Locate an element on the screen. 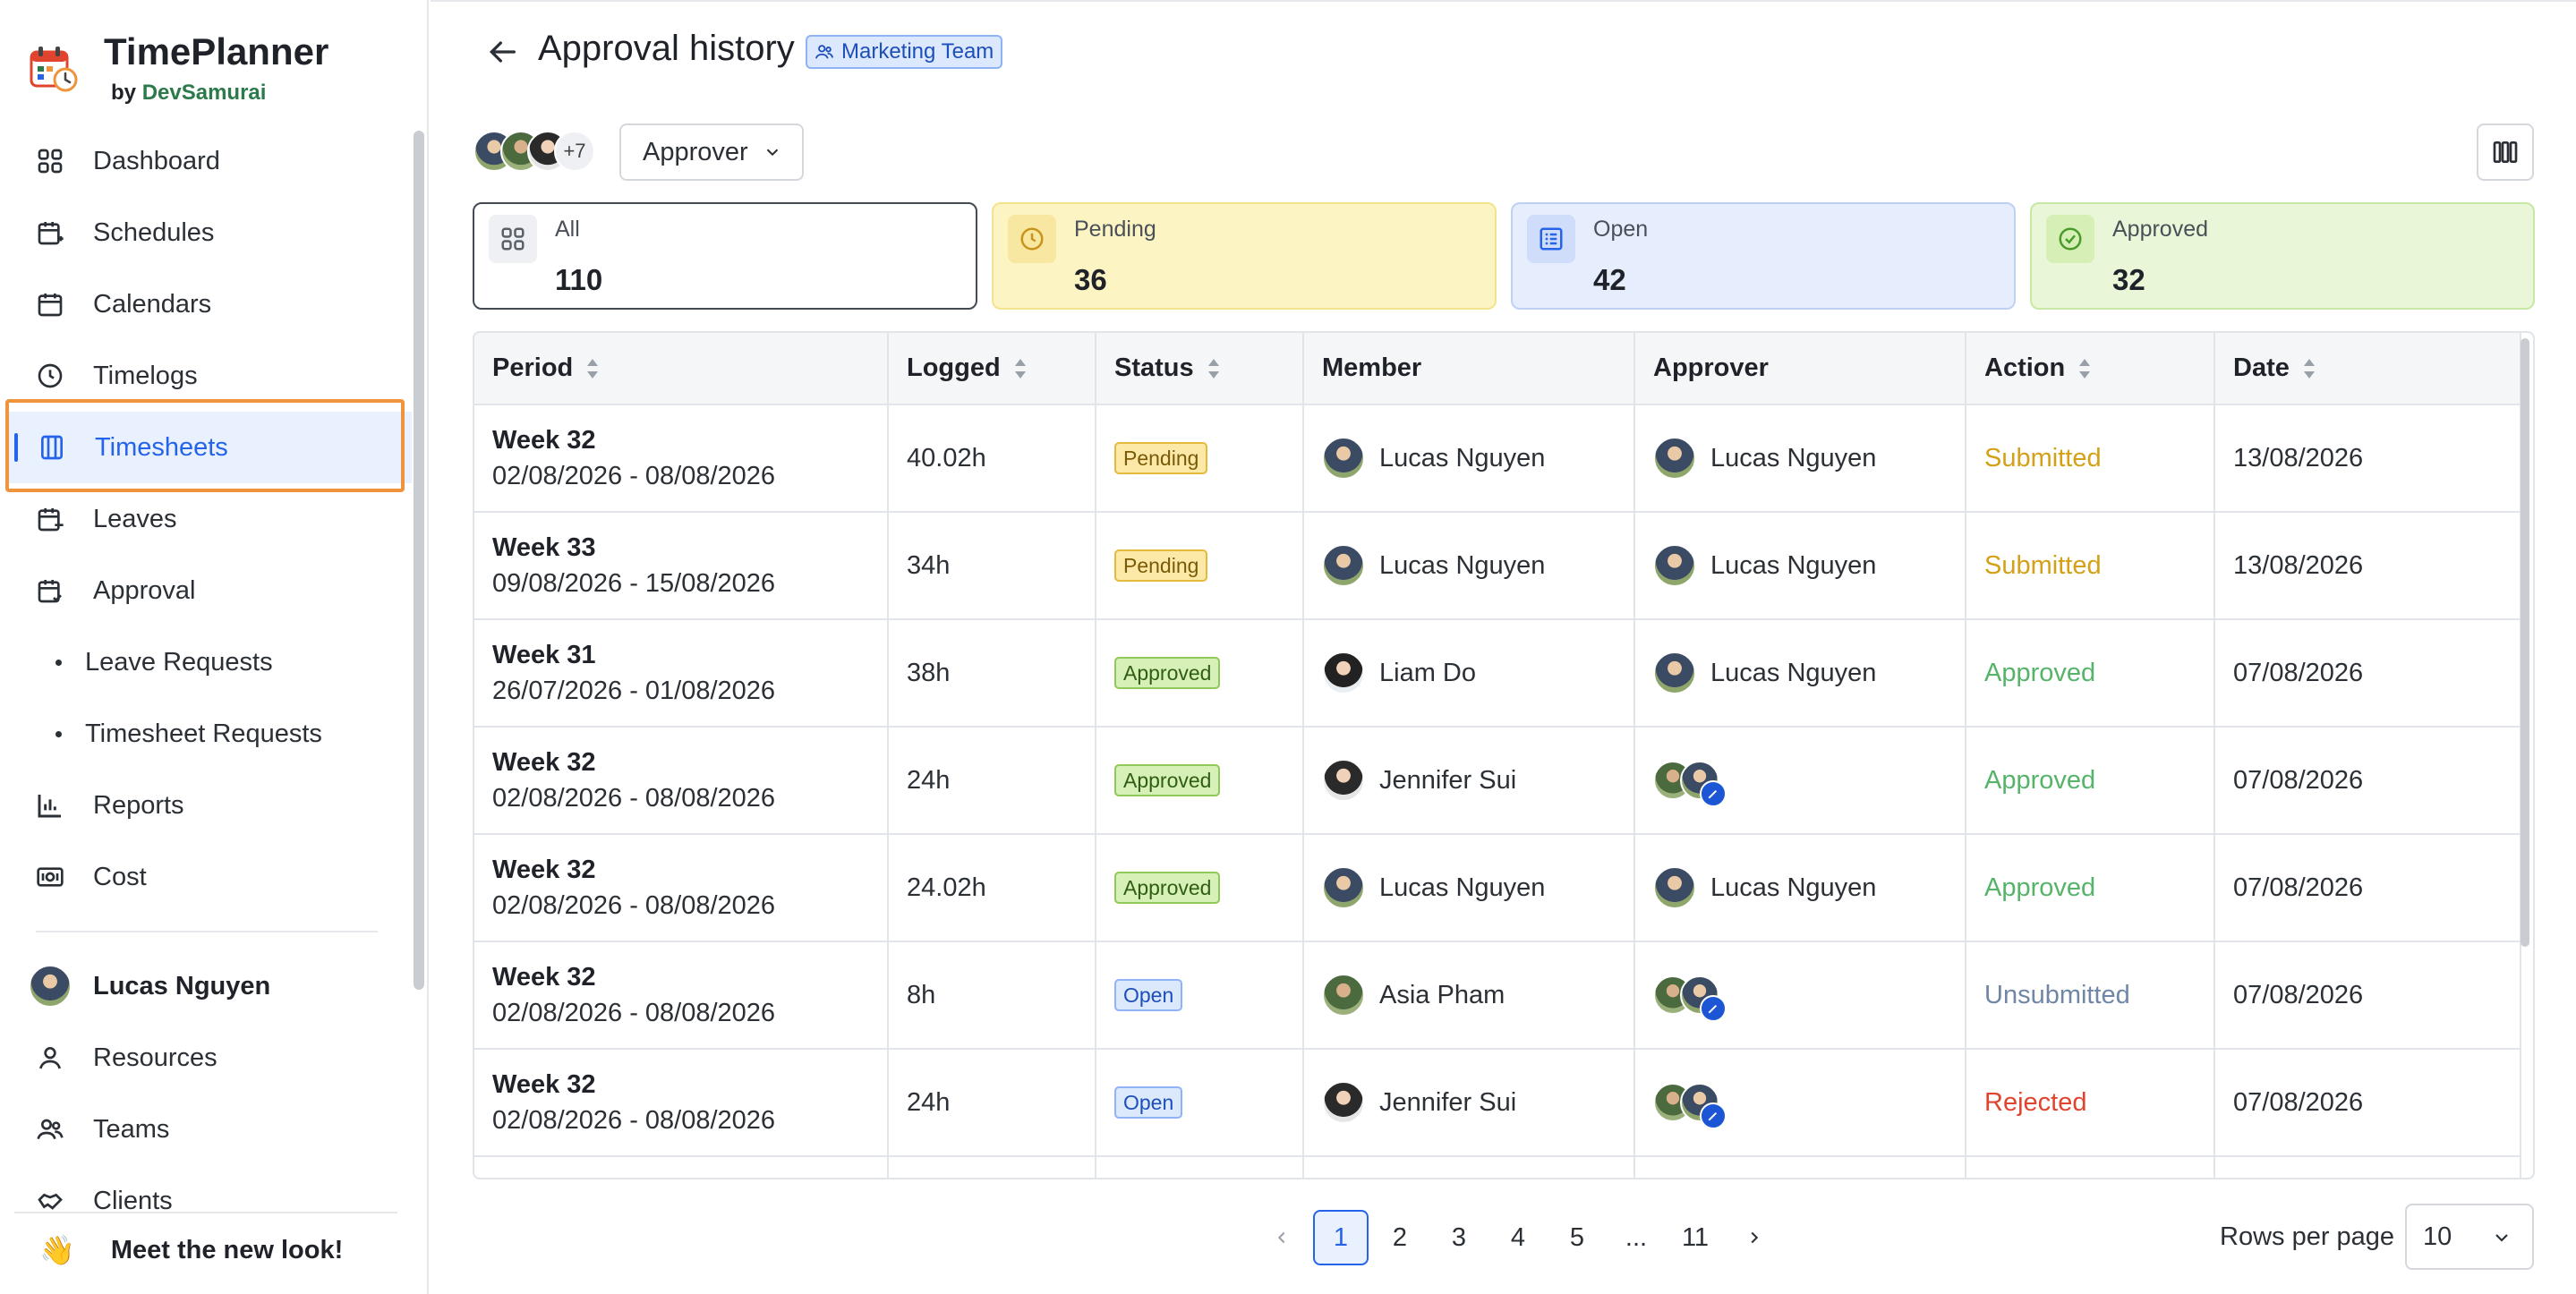 The height and width of the screenshot is (1294, 2576). next-page-button is located at coordinates (1754, 1237).